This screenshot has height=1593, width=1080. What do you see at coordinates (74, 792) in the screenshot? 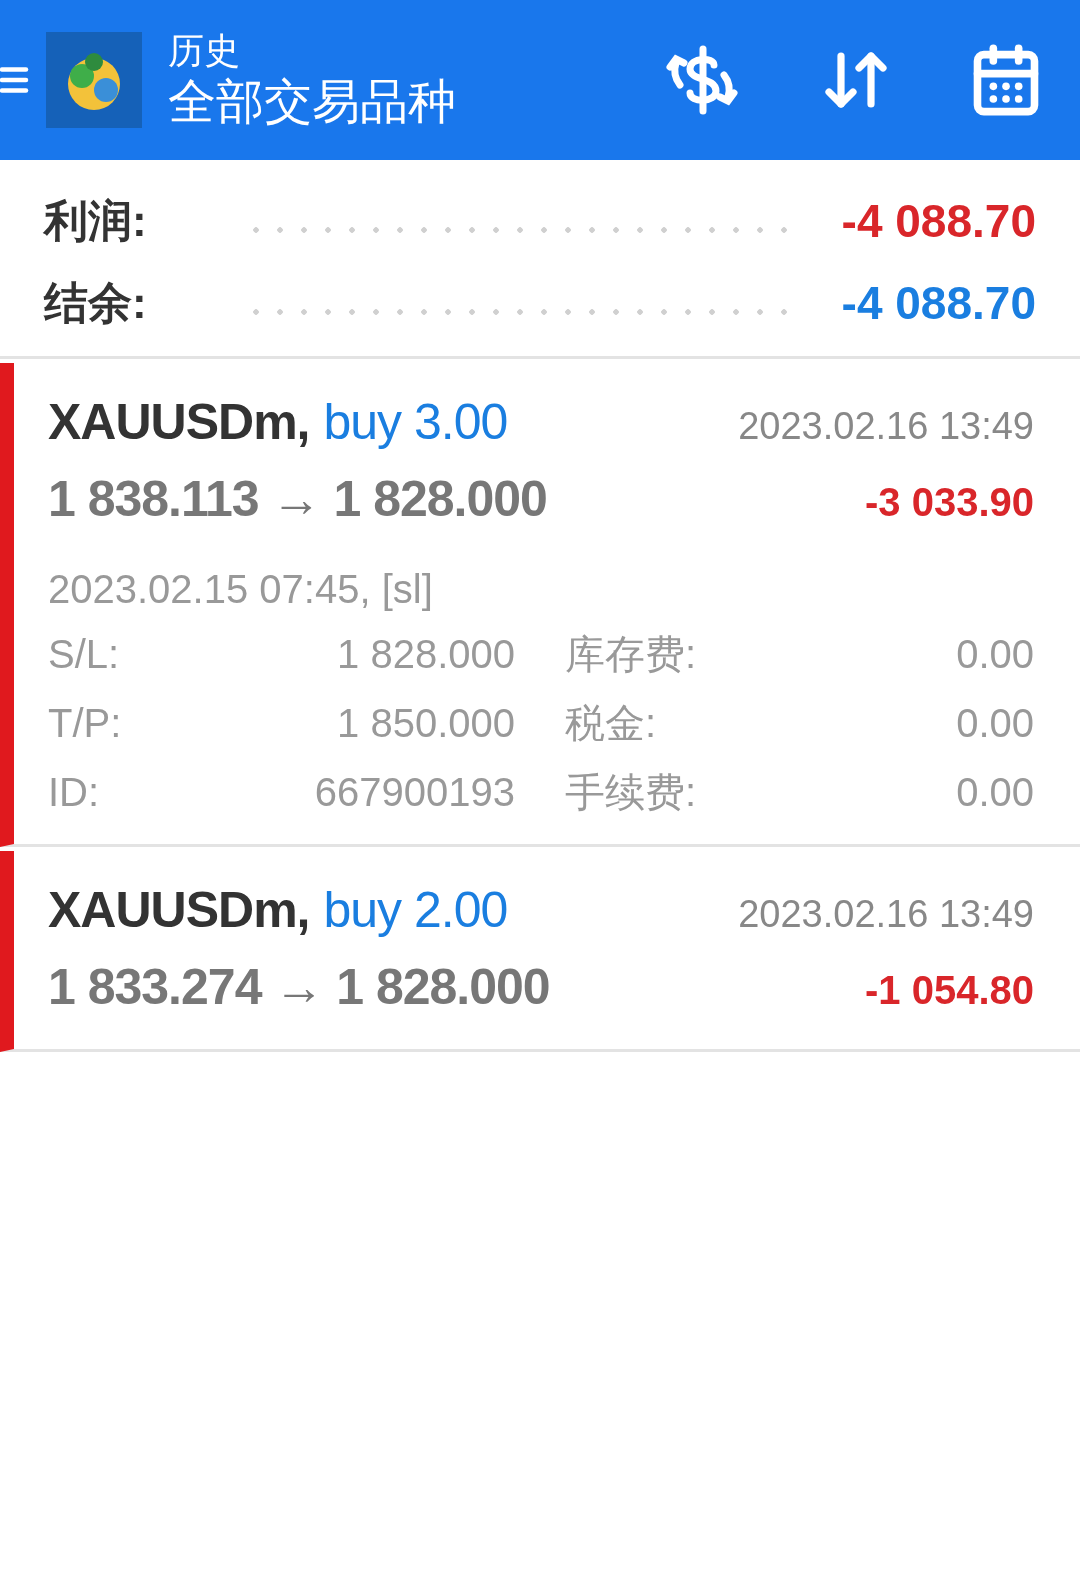
I see `detail-label: ID:` at bounding box center [74, 792].